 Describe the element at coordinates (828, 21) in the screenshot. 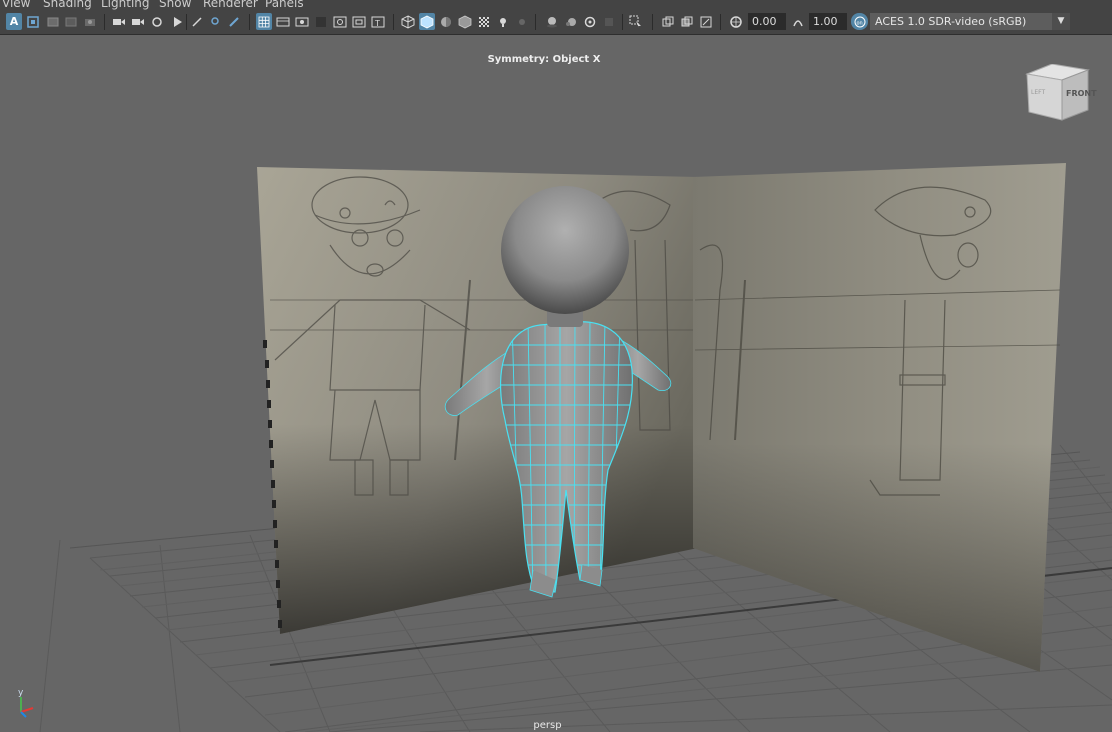

I see `gamma-field: 1.00` at that location.